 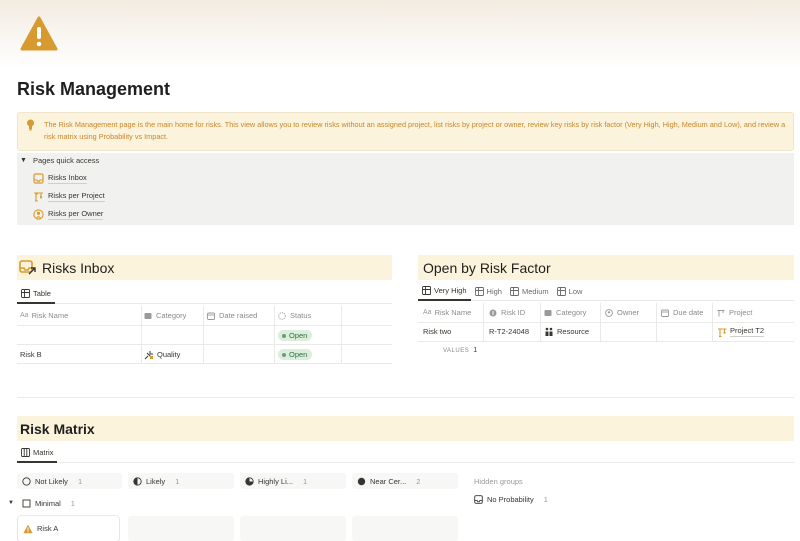 What do you see at coordinates (48, 528) in the screenshot?
I see `card-label: Risk A` at bounding box center [48, 528].